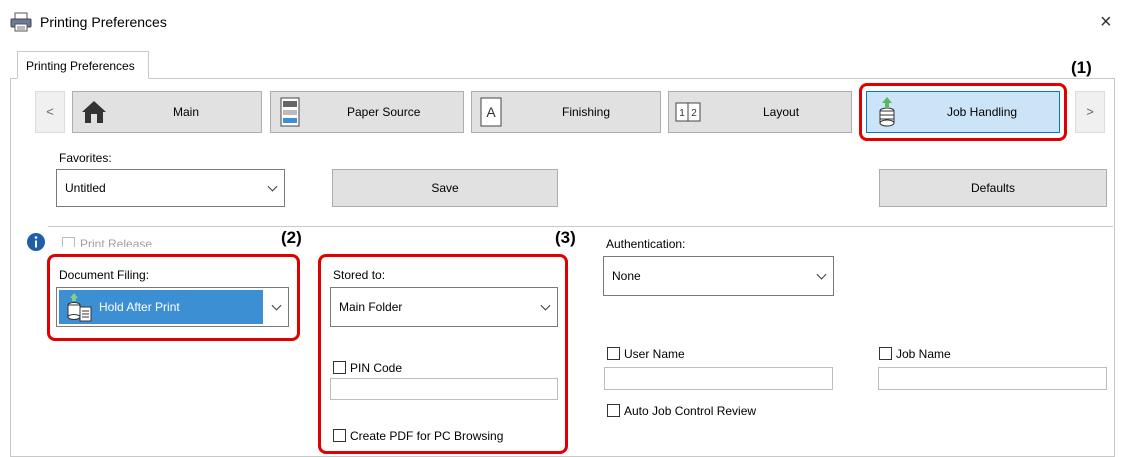 Image resolution: width=1125 pixels, height=457 pixels. Describe the element at coordinates (580, 226) in the screenshot. I see `section-divider` at that location.